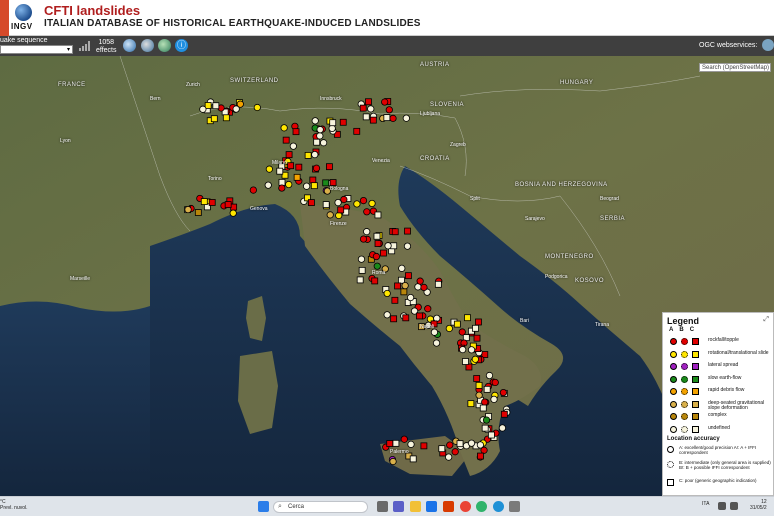 The width and height of the screenshot is (774, 516). What do you see at coordinates (498, 506) in the screenshot?
I see `edge-icon` at bounding box center [498, 506].